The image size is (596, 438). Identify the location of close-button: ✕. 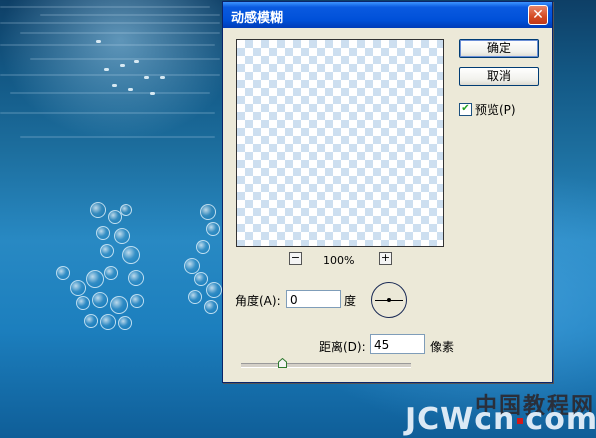
(538, 15).